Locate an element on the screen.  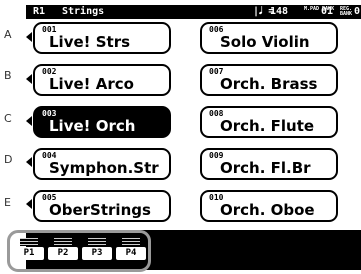
voice-button-001: 001 Live! Strs is located at coordinates (102, 38).